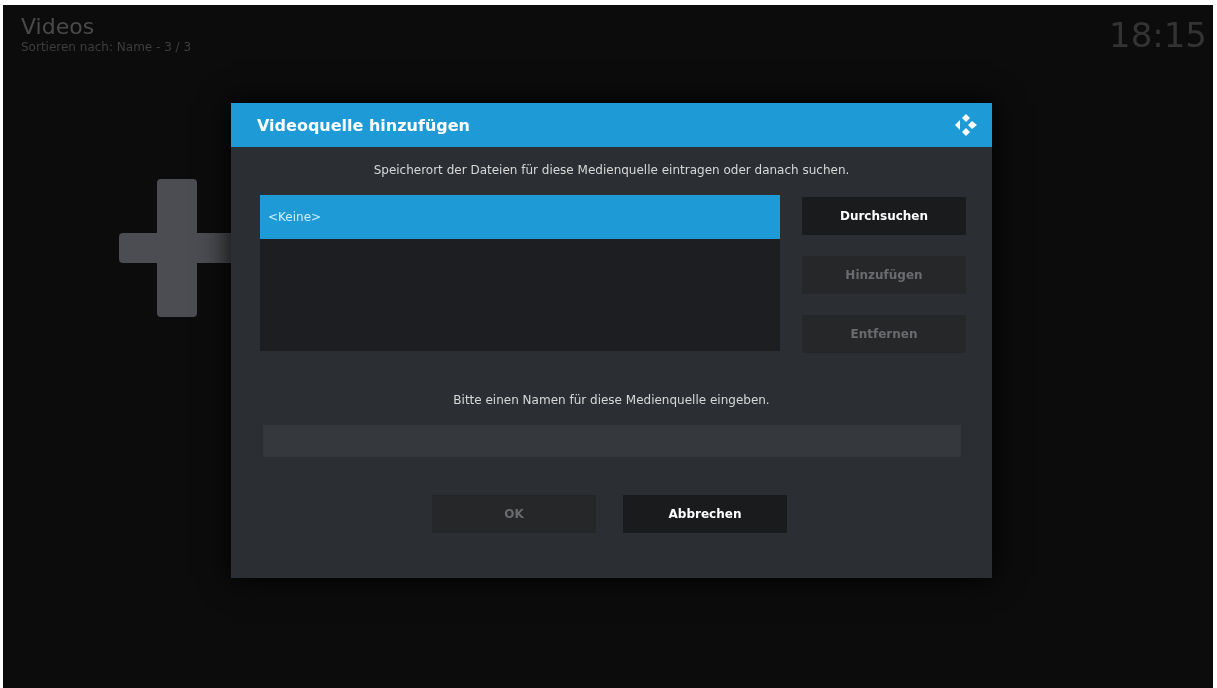 The width and height of the screenshot is (1217, 688). Describe the element at coordinates (966, 125) in the screenshot. I see `logo-icon` at that location.